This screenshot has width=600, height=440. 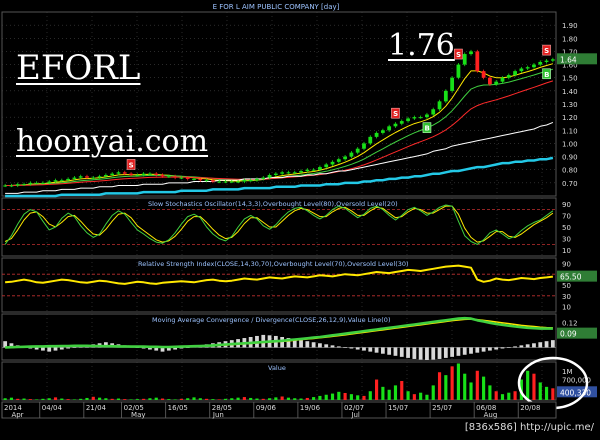 What do you see at coordinates (570, 26) in the screenshot?
I see `price-axis-label: 1.90` at bounding box center [570, 26].